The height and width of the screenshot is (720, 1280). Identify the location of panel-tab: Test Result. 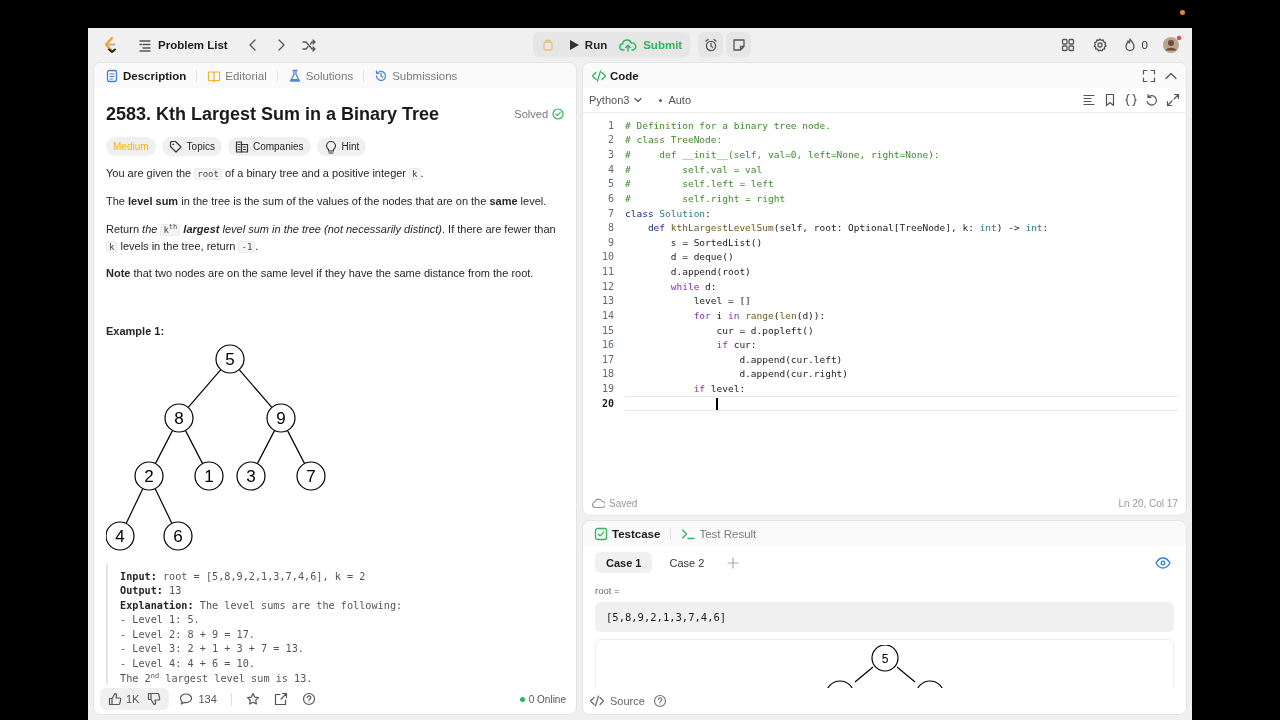
(719, 533).